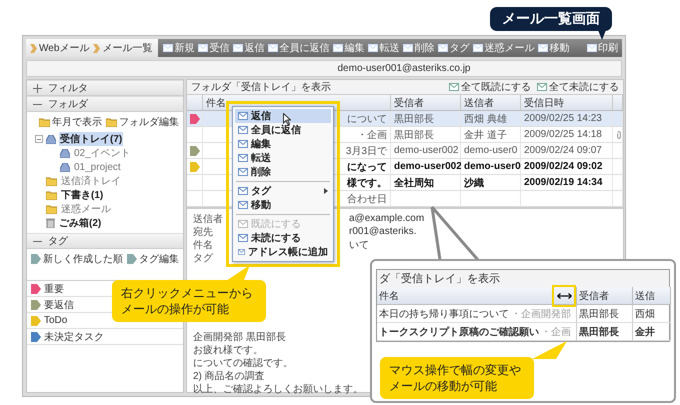  I want to click on toolbar-button: 印刷, so click(602, 48).